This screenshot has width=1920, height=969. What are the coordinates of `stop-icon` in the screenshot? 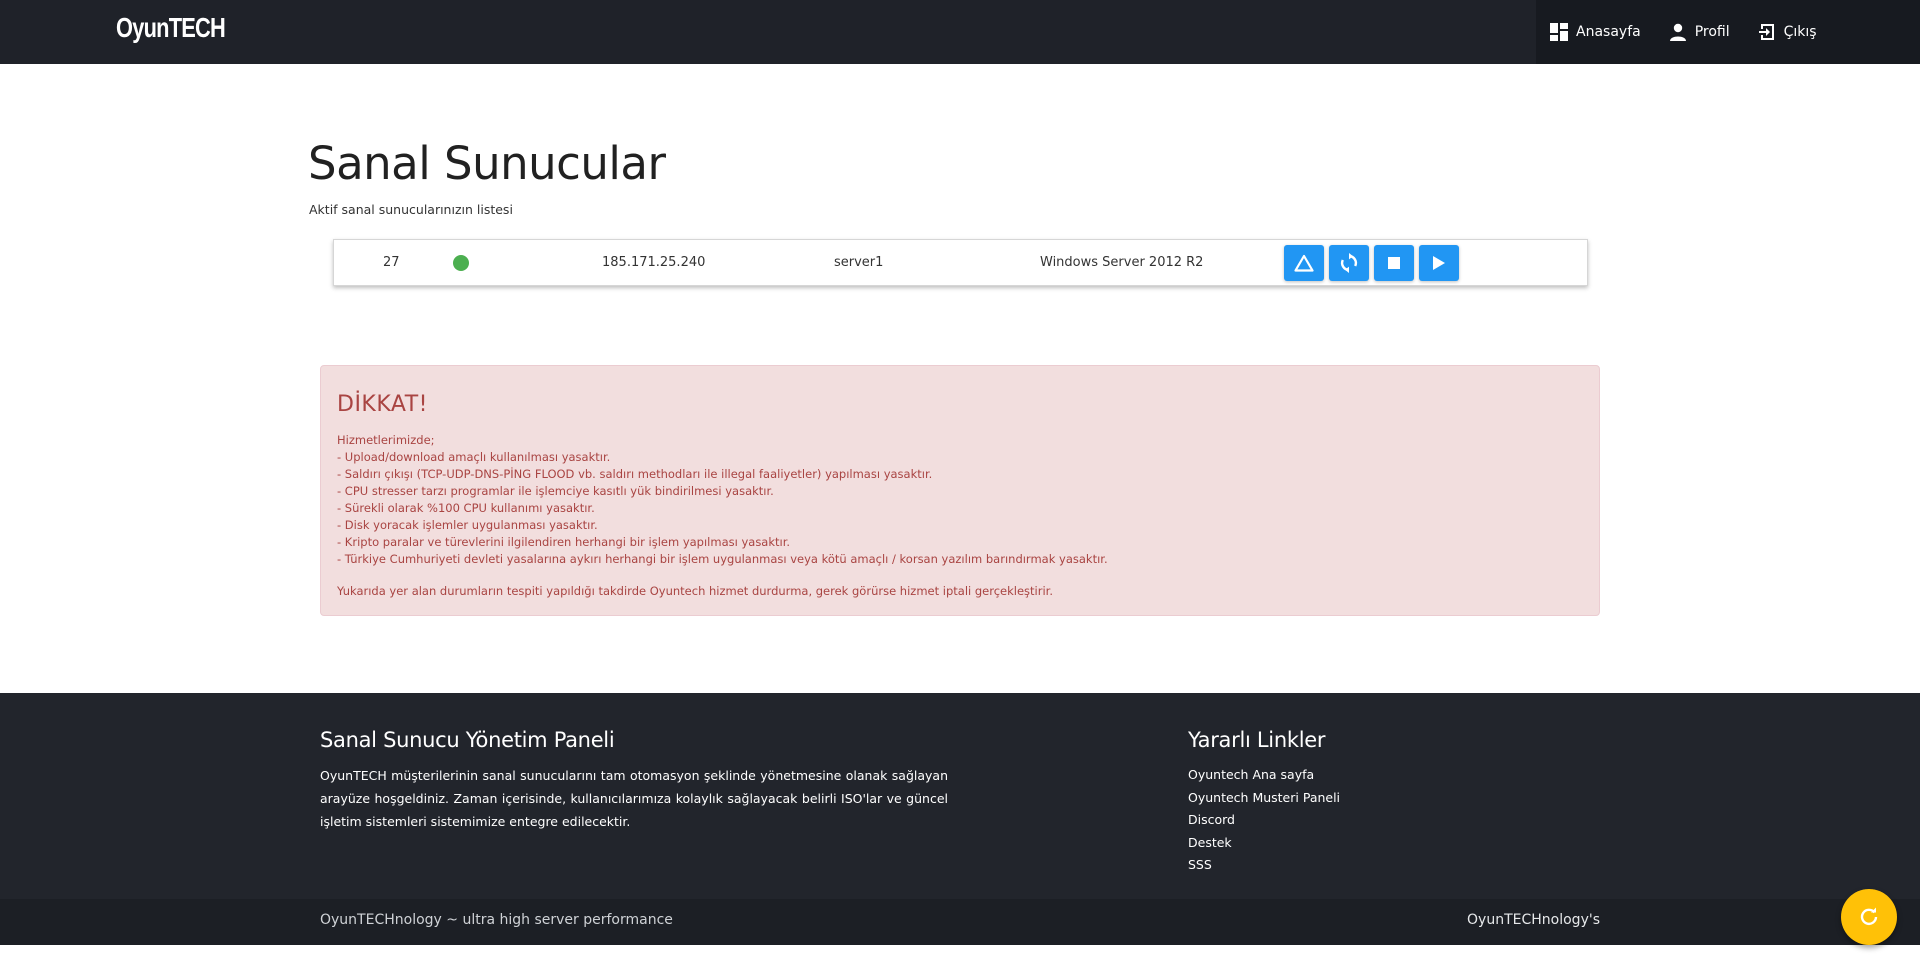 It's located at (1394, 262).